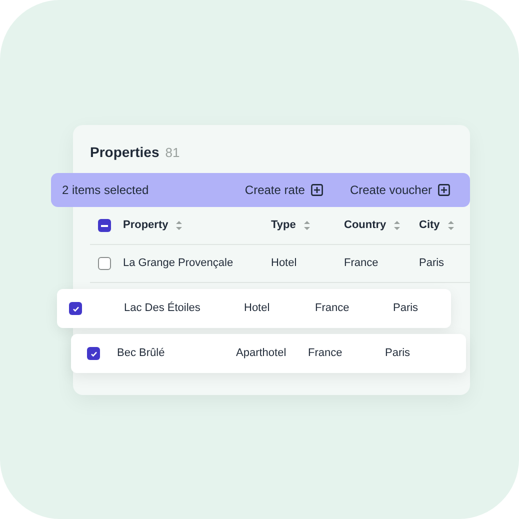 The height and width of the screenshot is (519, 519). I want to click on table-cell-text: La Grange Provençale, so click(178, 264).